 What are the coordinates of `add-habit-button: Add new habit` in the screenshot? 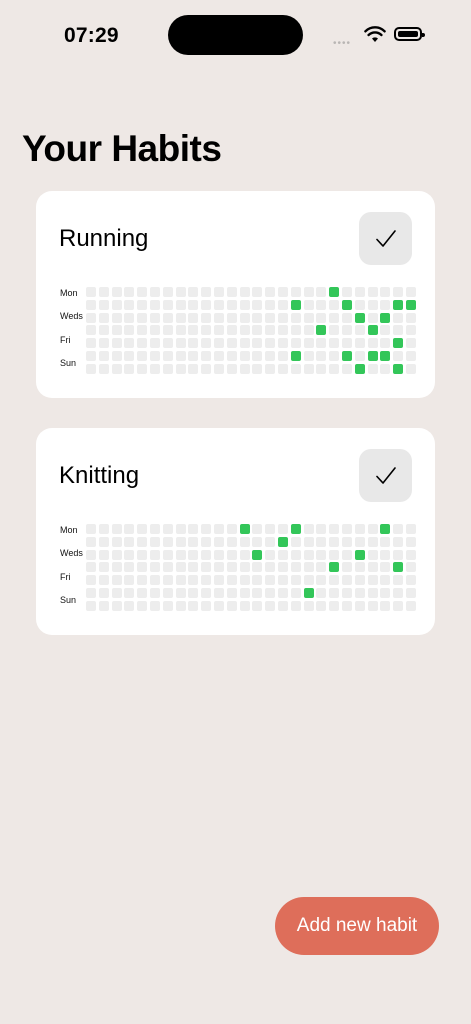 It's located at (357, 926).